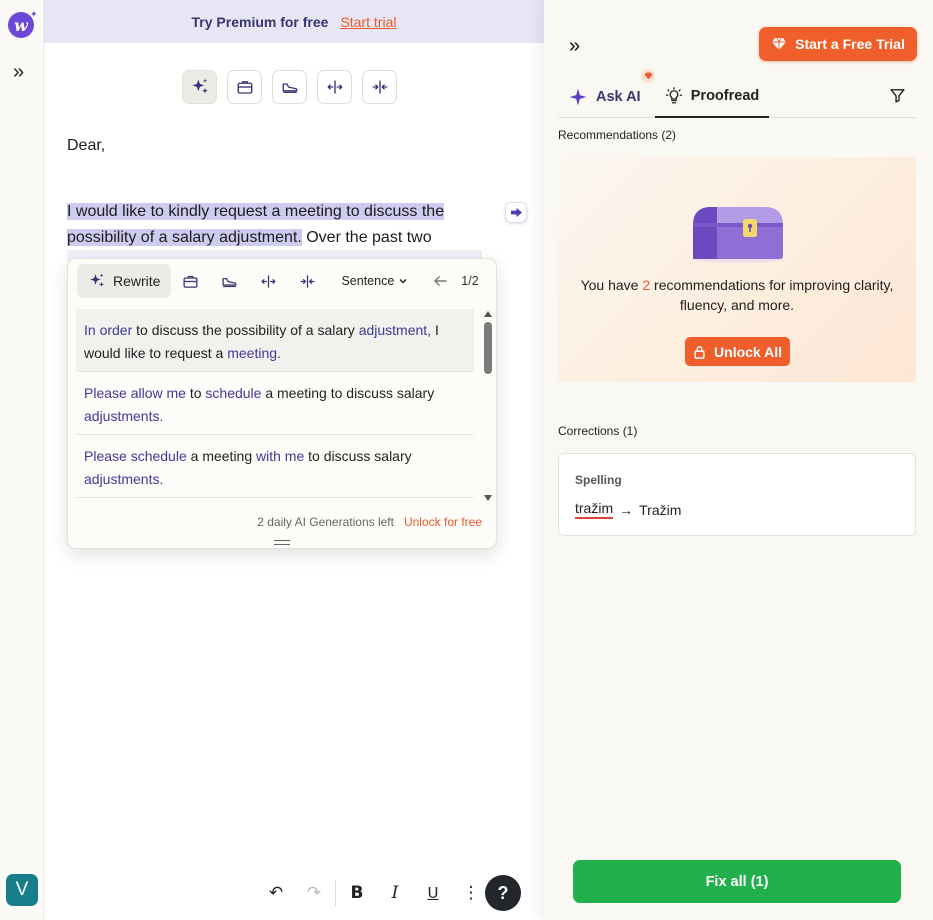  I want to click on premium-banner: Try Premium for free Start trial, so click(294, 21).